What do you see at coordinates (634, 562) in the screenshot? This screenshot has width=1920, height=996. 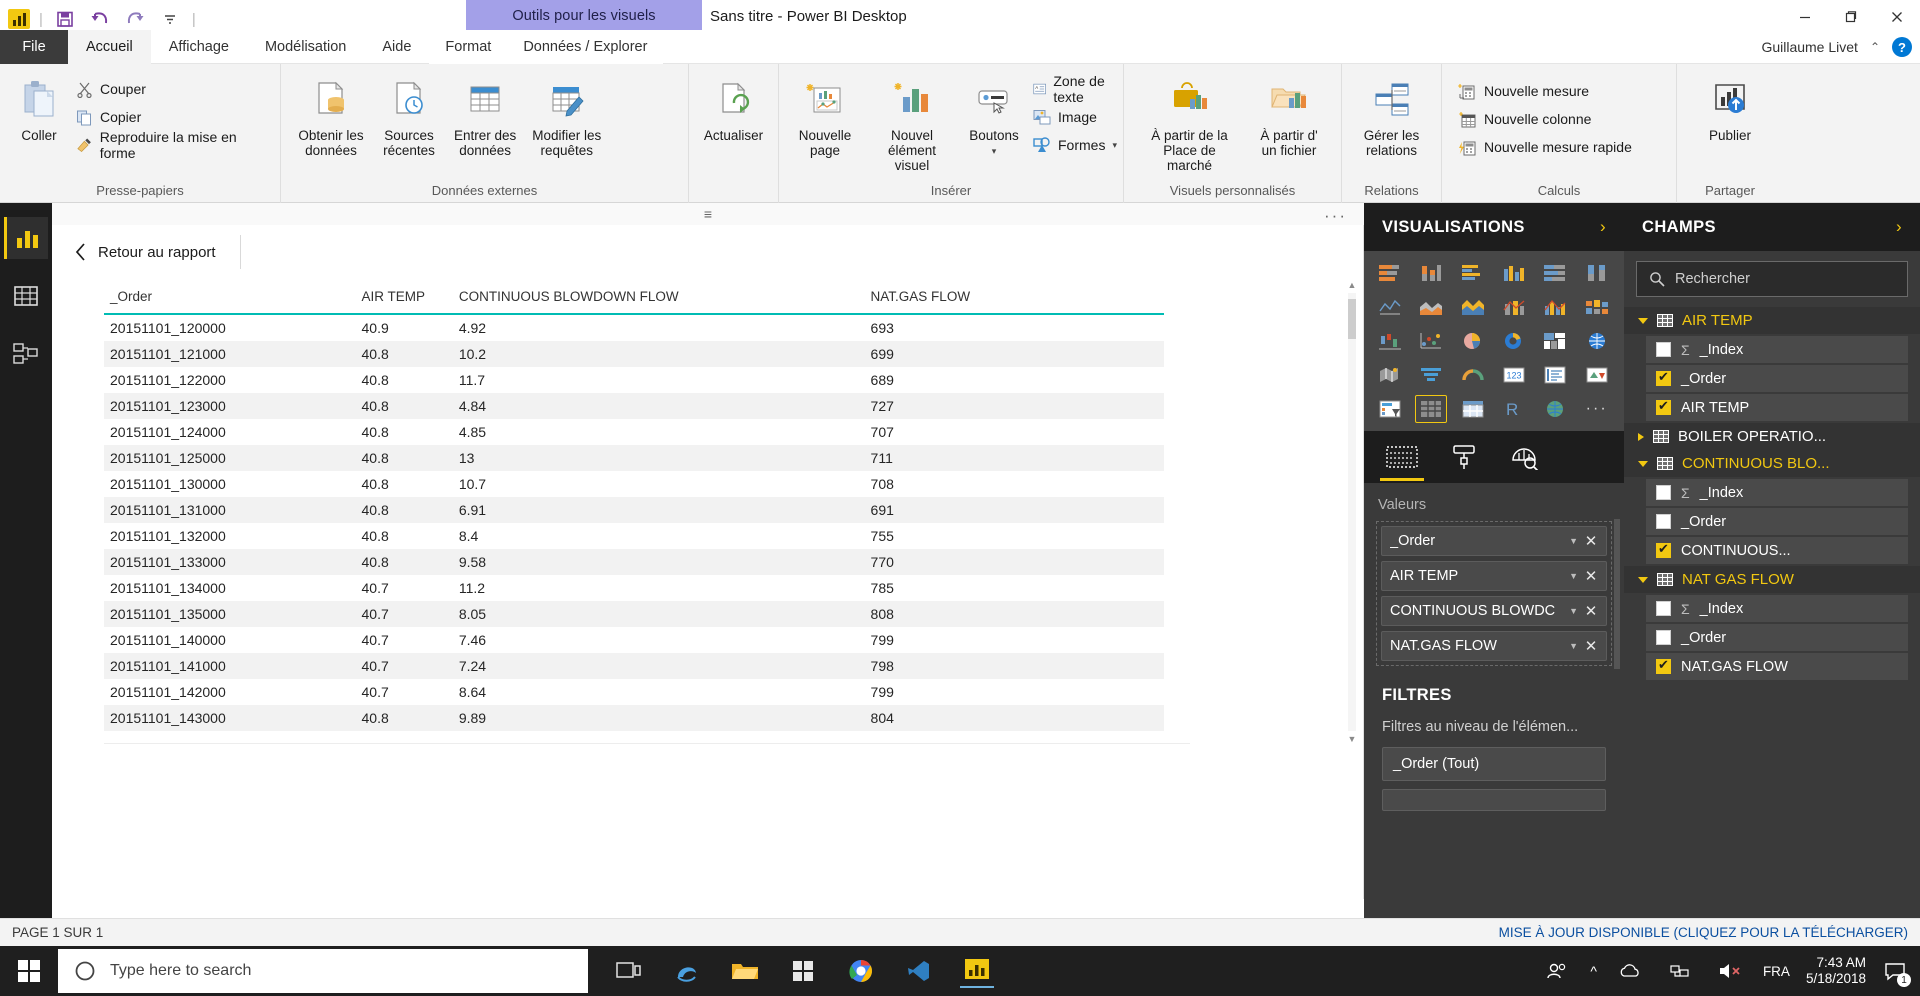 I see `table-row: 20151101_133000 40.8 9.58 770` at bounding box center [634, 562].